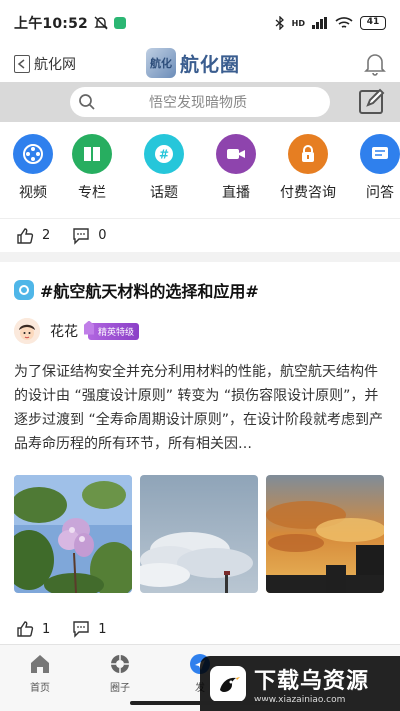 Image resolution: width=400 pixels, height=711 pixels. What do you see at coordinates (325, 534) in the screenshot?
I see `photo-sunset` at bounding box center [325, 534].